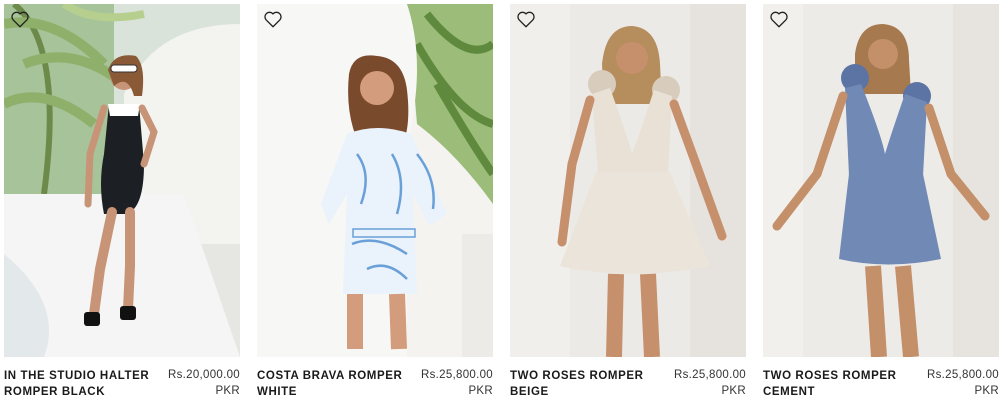 The height and width of the screenshot is (416, 1006). What do you see at coordinates (585, 384) in the screenshot?
I see `product-title: TWO ROSES ROMPER BEIGE` at bounding box center [585, 384].